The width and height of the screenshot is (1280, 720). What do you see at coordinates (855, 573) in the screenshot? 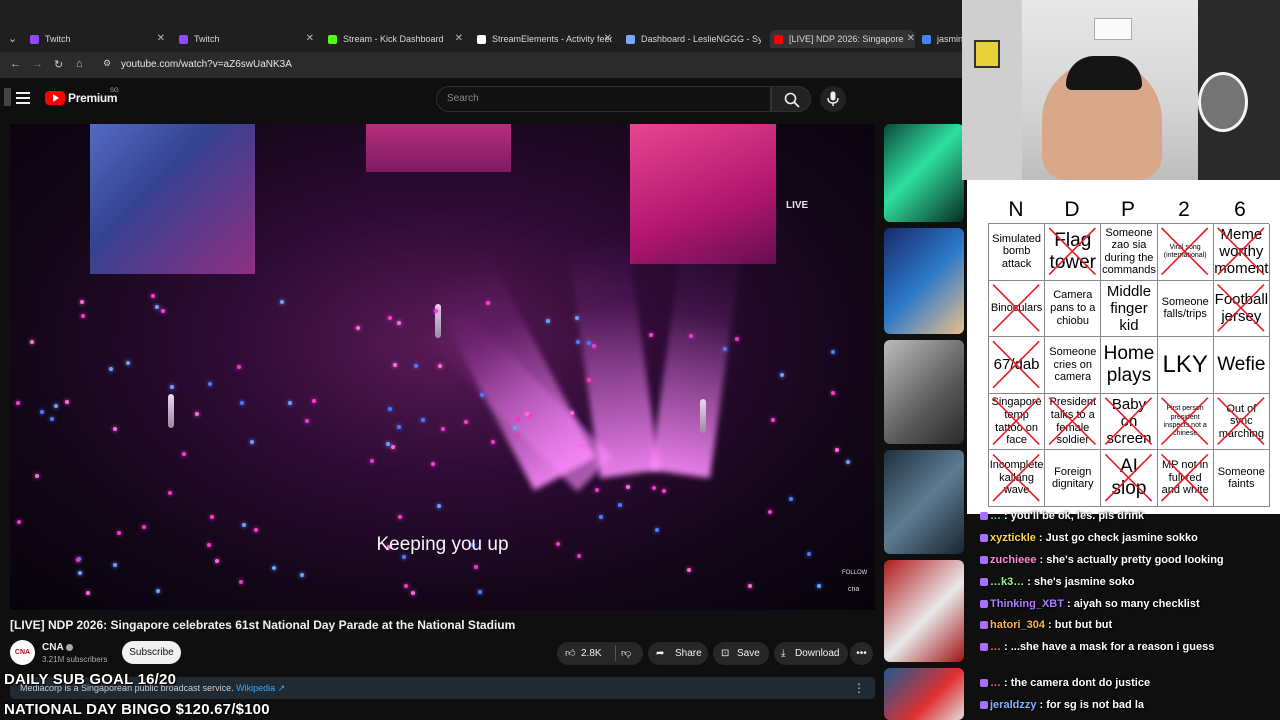
I see `follow-label: FOLLOW` at bounding box center [855, 573].